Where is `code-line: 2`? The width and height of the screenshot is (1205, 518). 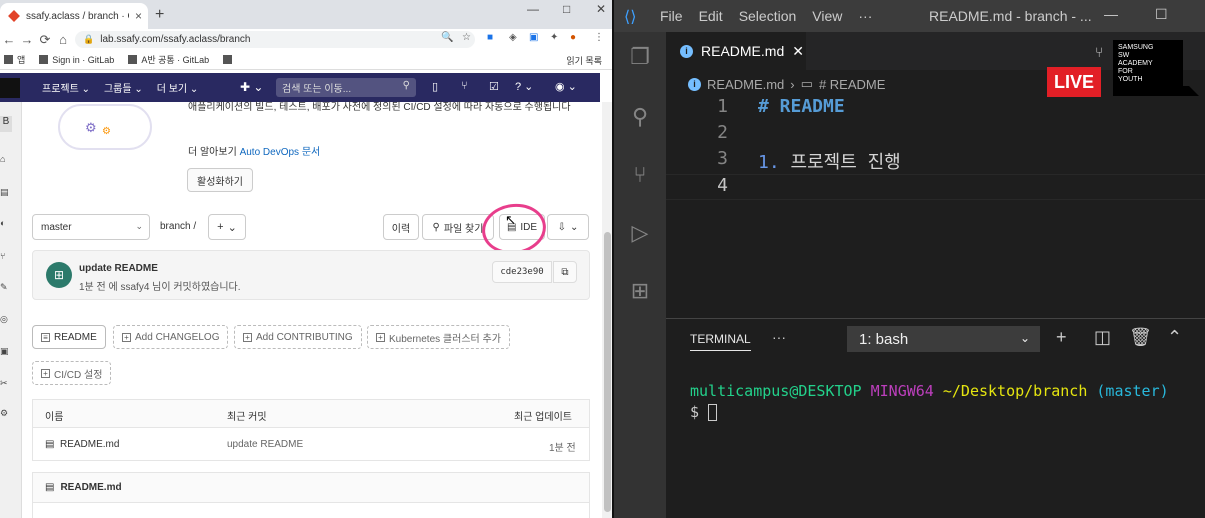
code-line: 2 is located at coordinates (935, 135).